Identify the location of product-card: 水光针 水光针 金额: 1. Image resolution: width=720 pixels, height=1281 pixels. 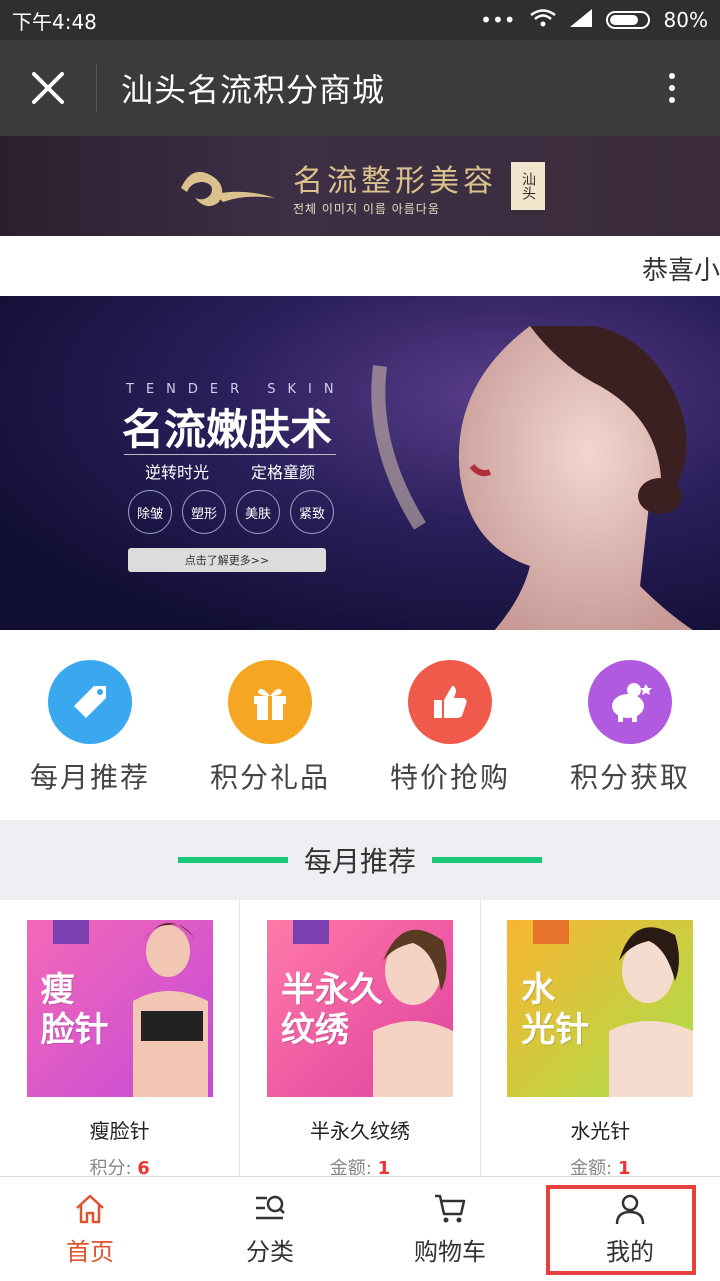
(600, 1040).